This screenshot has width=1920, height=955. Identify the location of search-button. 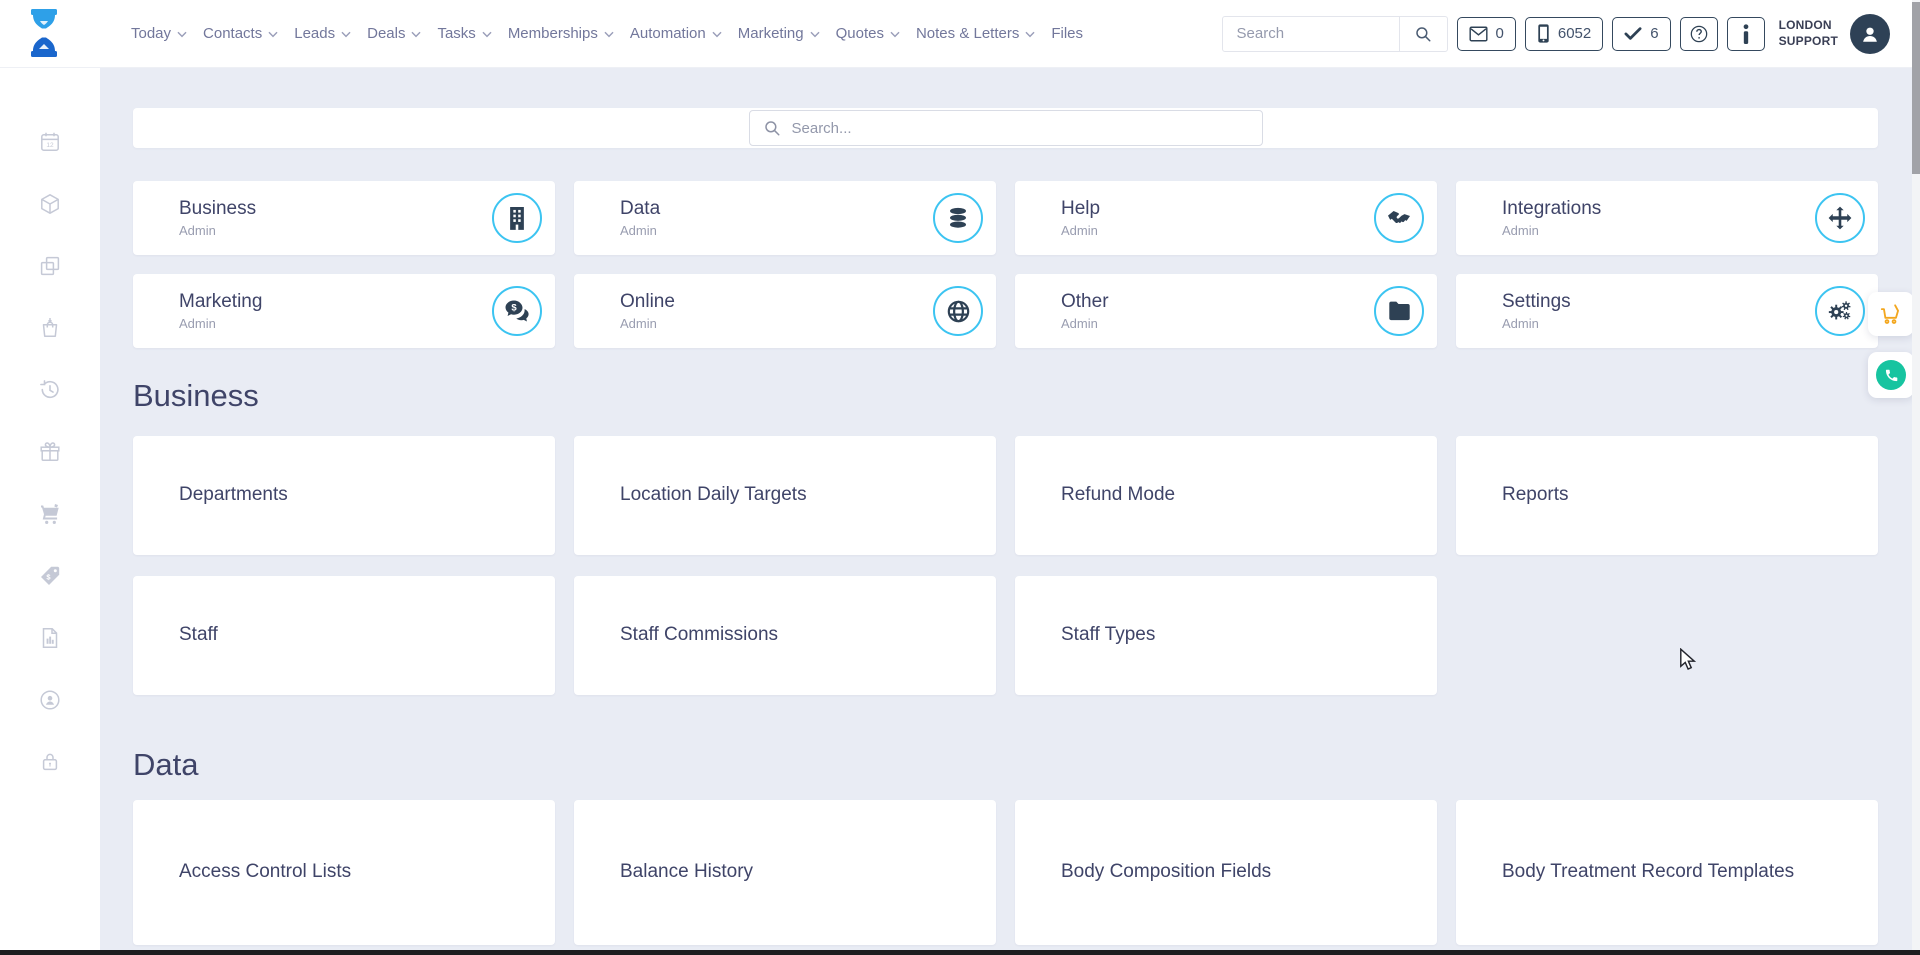
(1422, 33).